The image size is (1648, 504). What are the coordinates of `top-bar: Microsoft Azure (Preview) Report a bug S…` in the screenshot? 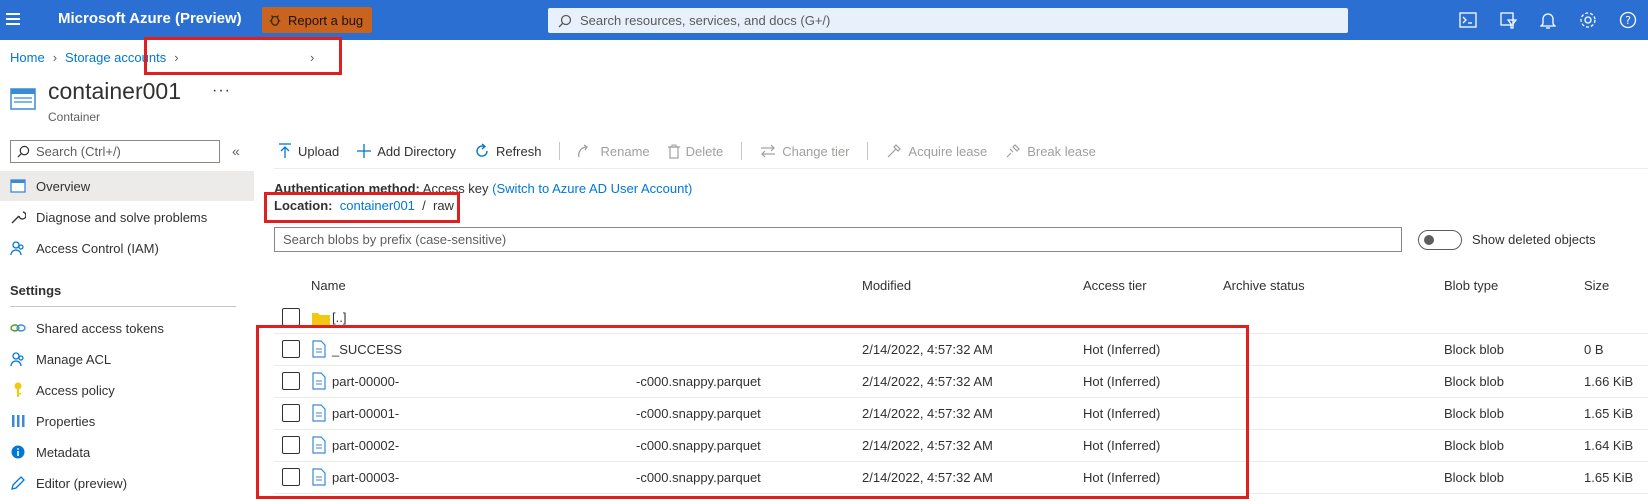 It's located at (824, 20).